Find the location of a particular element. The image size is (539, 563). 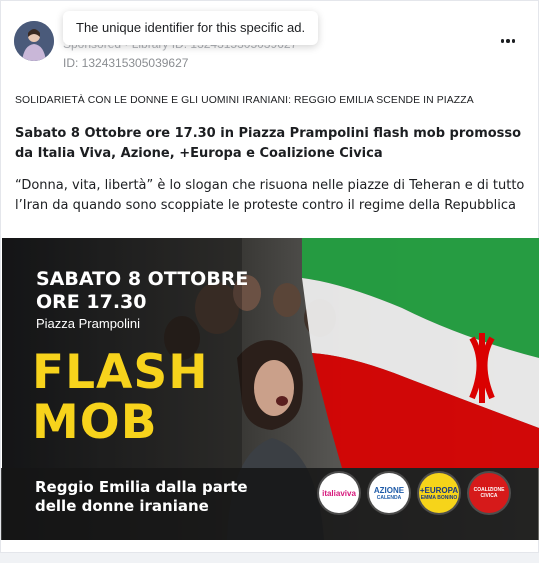

creative-slogan-line1: Reggio Emilia dalla parte is located at coordinates (141, 487).